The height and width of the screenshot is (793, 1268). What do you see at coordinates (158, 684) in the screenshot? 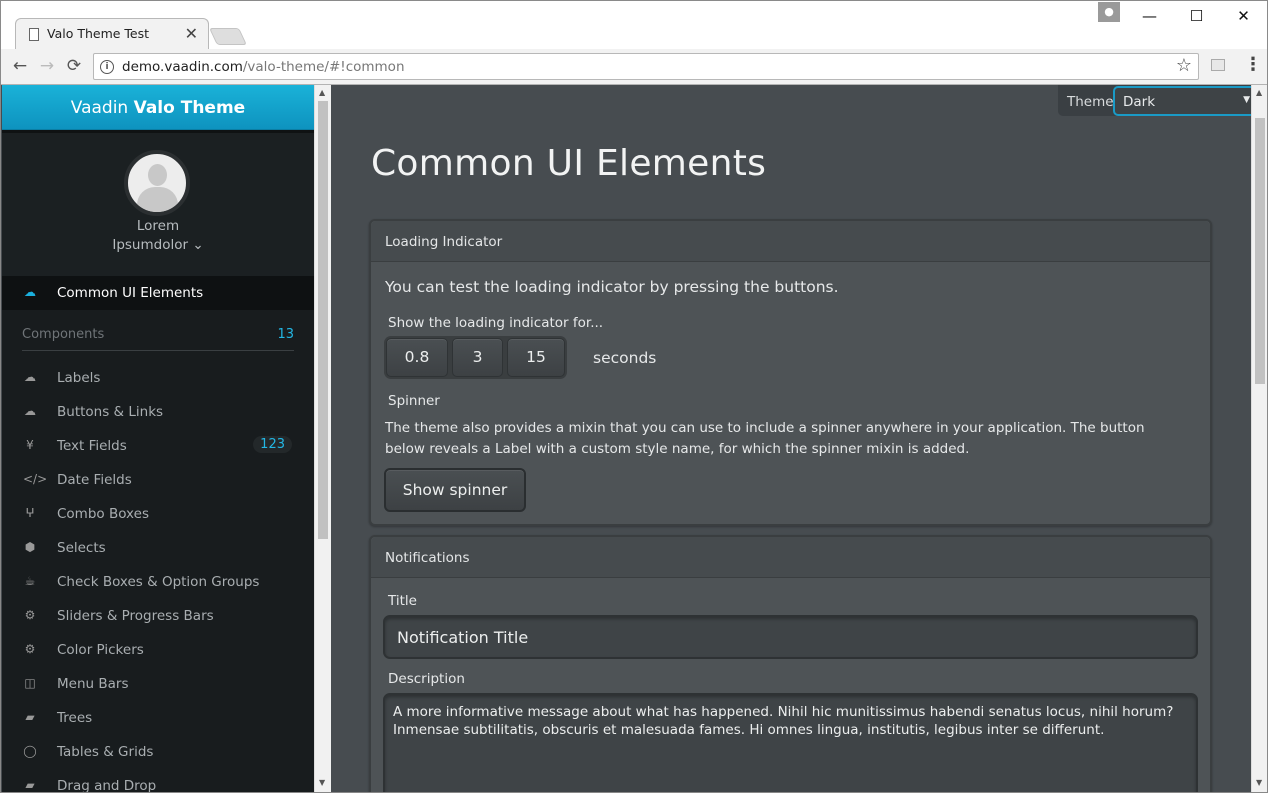
I see `sidebar-item-menu-bars: ◫ Menu Bars` at bounding box center [158, 684].